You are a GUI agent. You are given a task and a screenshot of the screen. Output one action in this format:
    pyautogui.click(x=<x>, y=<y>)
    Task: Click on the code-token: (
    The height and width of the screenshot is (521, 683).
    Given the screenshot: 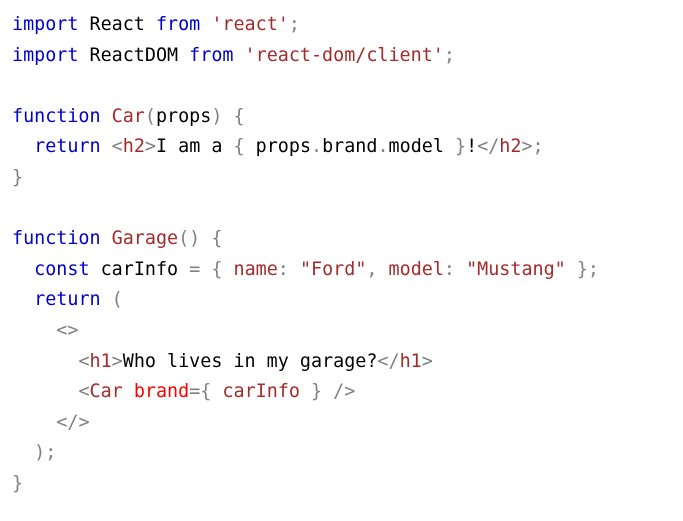 What is the action you would take?
    pyautogui.click(x=117, y=300)
    